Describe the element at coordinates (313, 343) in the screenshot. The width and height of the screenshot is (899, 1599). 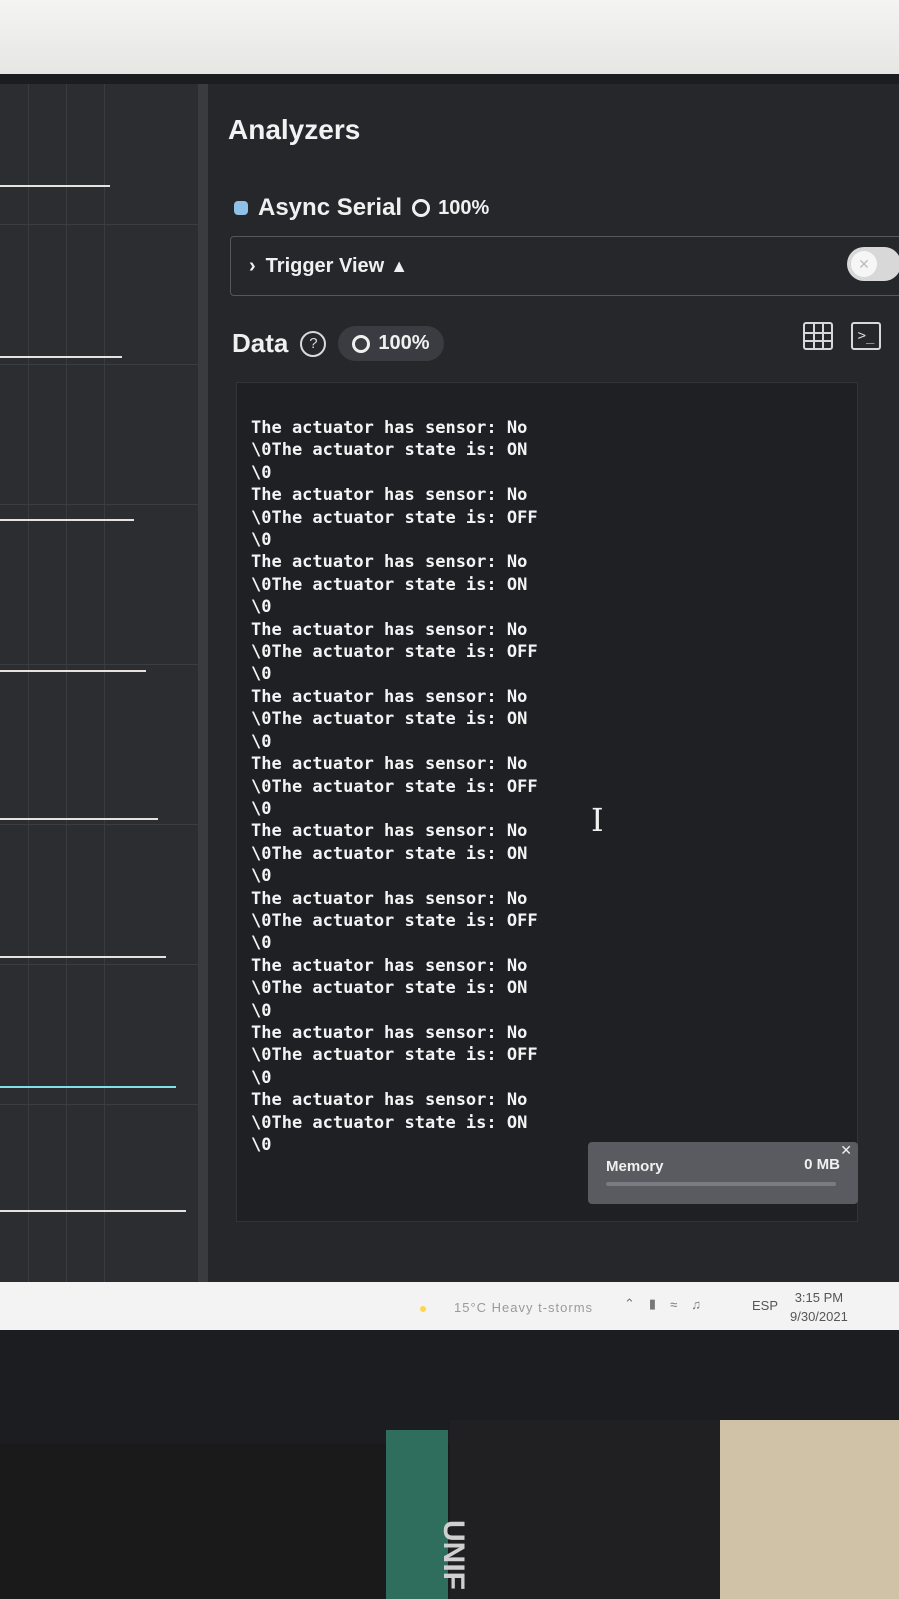
I see `help-icon: ?` at that location.